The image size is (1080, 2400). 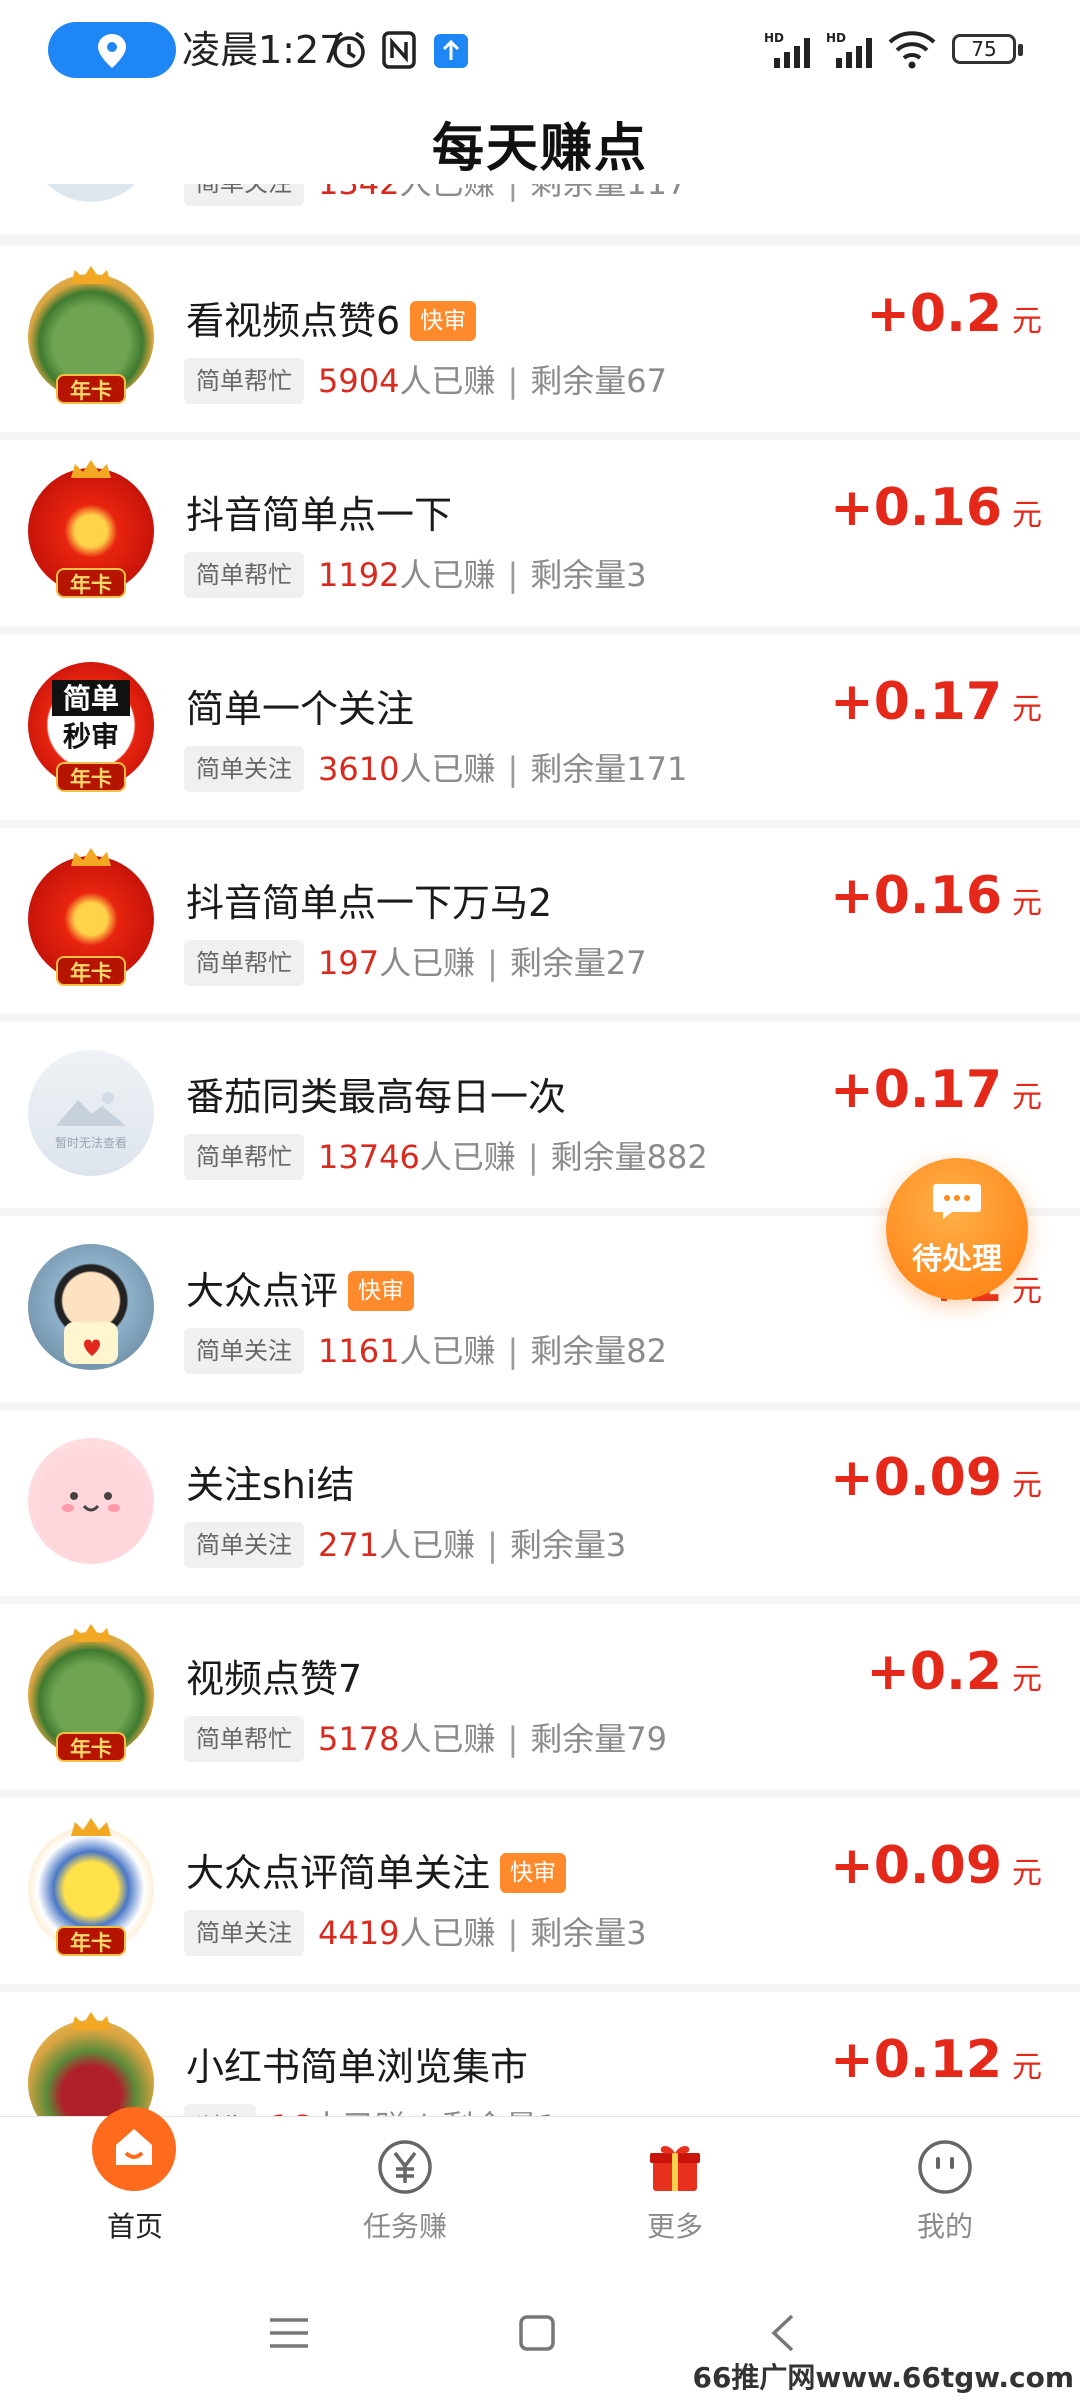 I want to click on nfc-icon, so click(x=399, y=50).